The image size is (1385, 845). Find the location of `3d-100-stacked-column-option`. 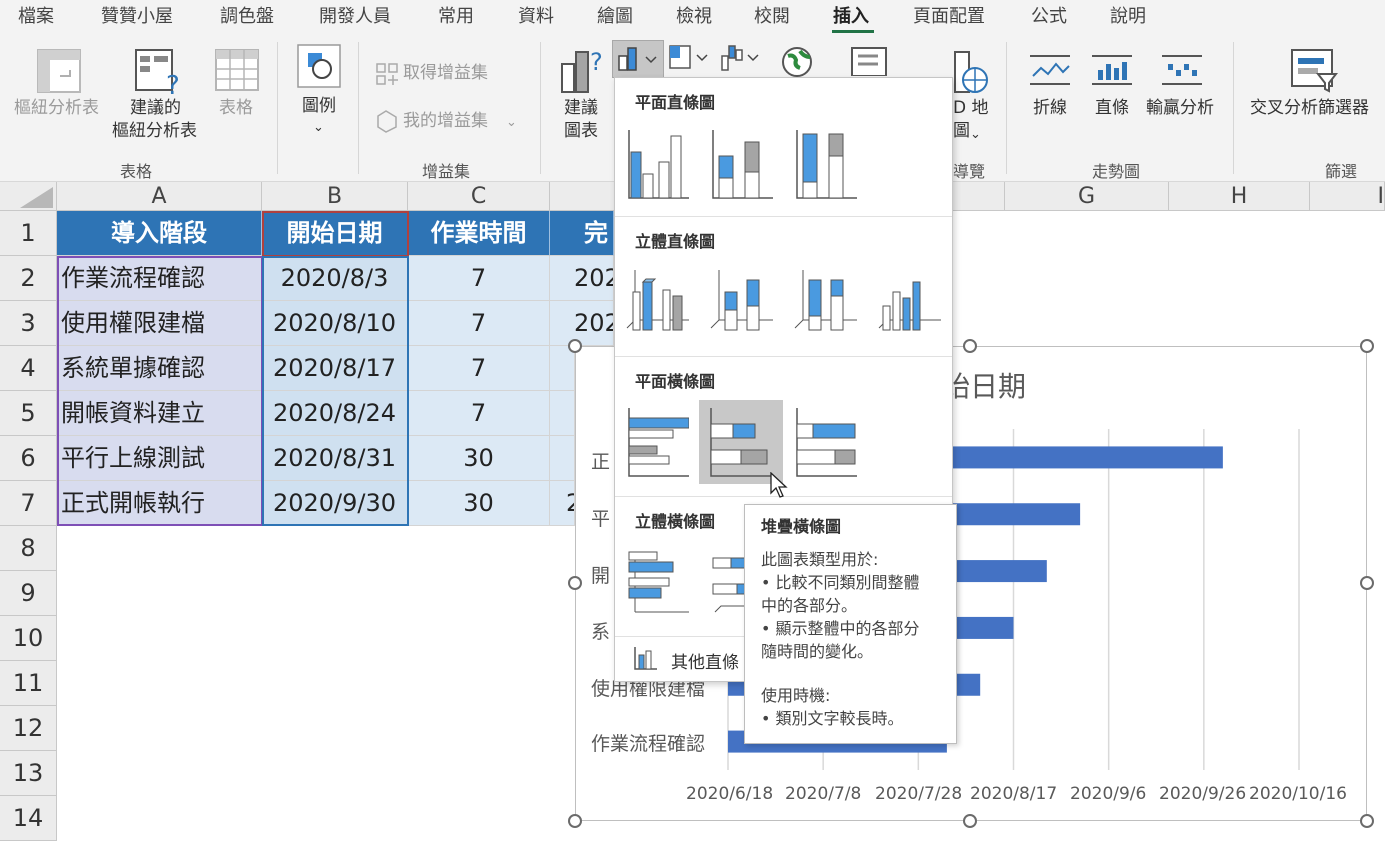

3d-100-stacked-column-option is located at coordinates (825, 304).